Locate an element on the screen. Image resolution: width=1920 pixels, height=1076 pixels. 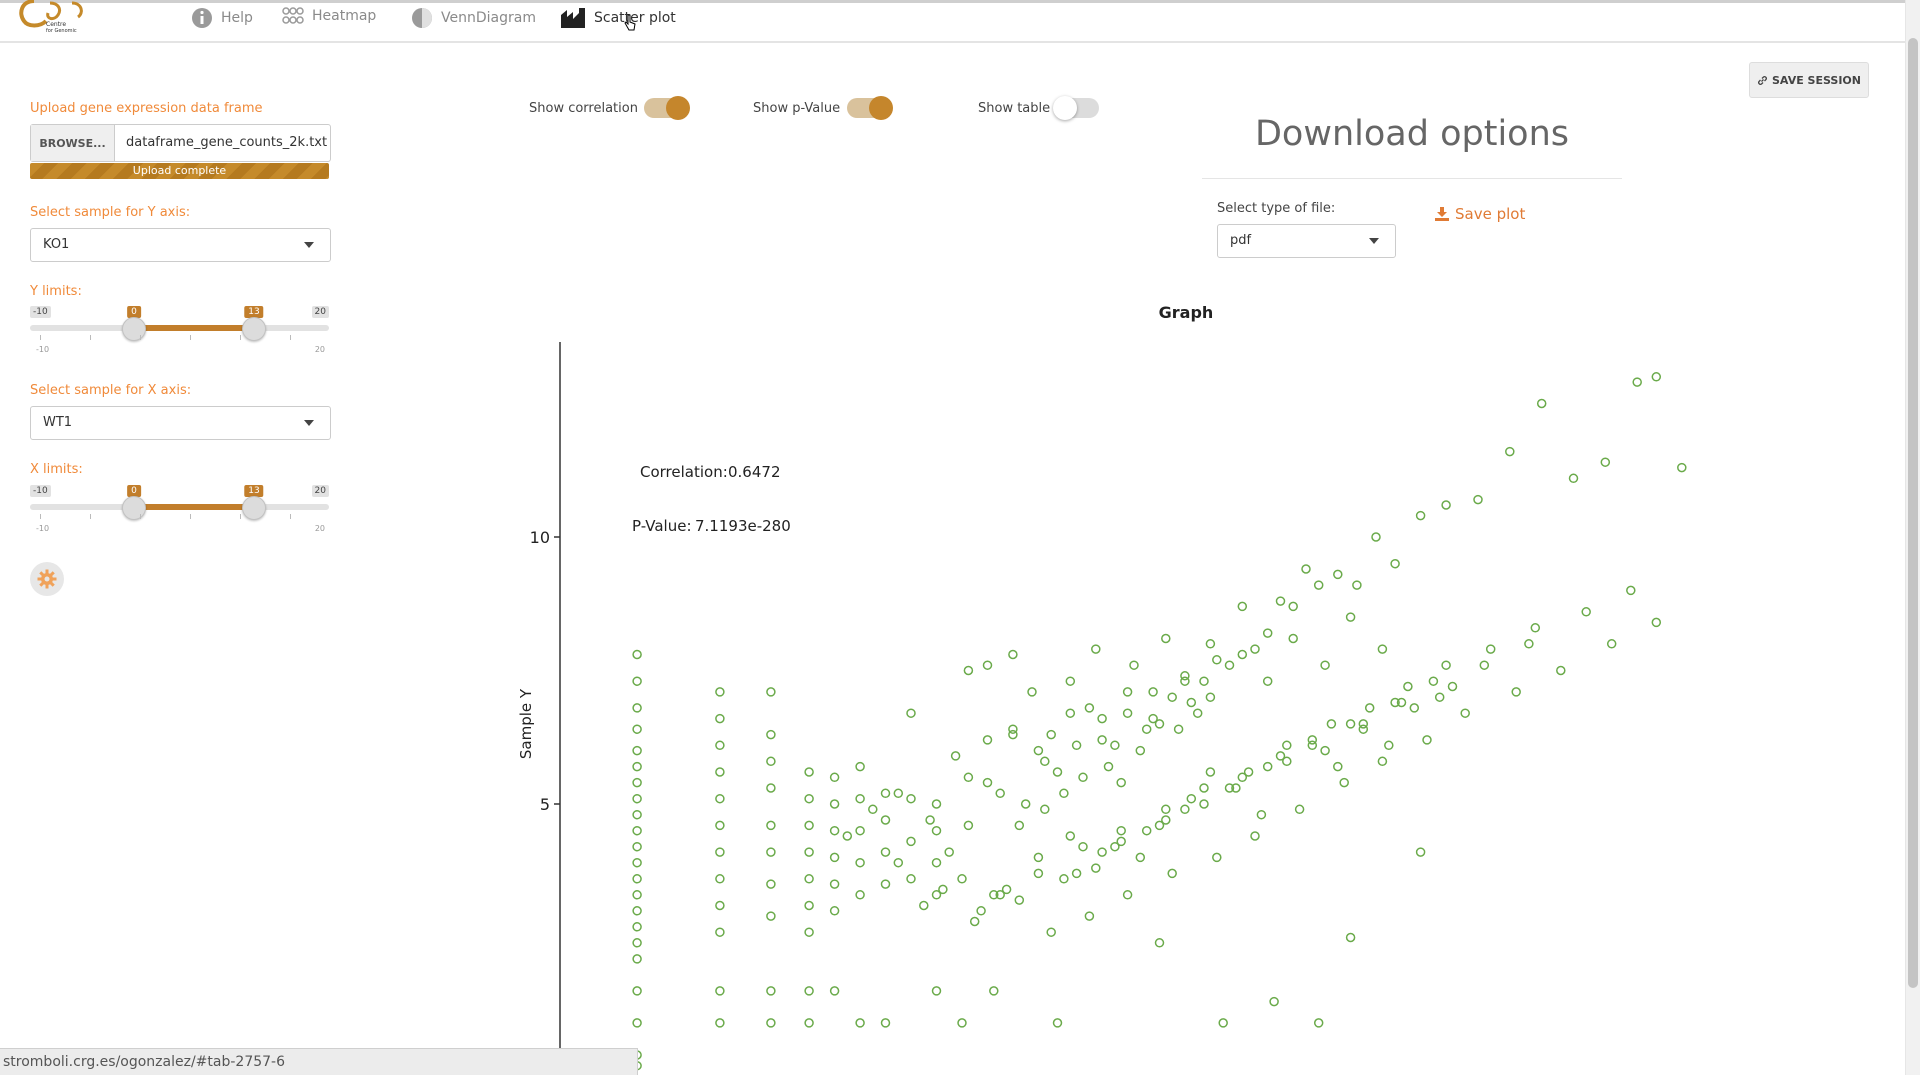
page-scrollbar is located at coordinates (1912, 537).